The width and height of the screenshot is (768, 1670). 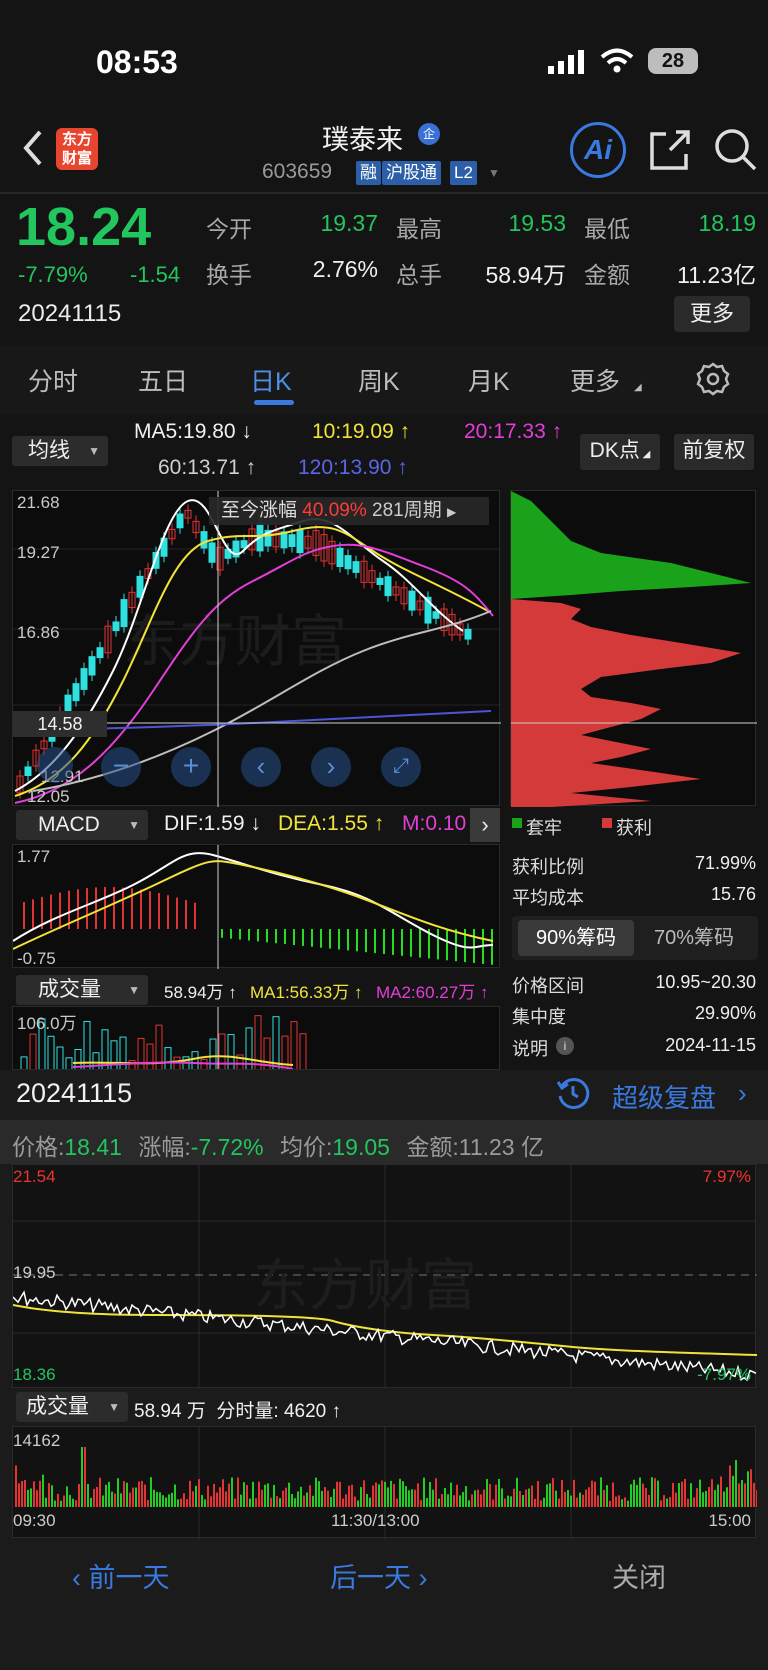 What do you see at coordinates (385, 1276) in the screenshot?
I see `intraday-chart: 东方财富 21.54 7.97% 19.95 18.36 -7.97%` at bounding box center [385, 1276].